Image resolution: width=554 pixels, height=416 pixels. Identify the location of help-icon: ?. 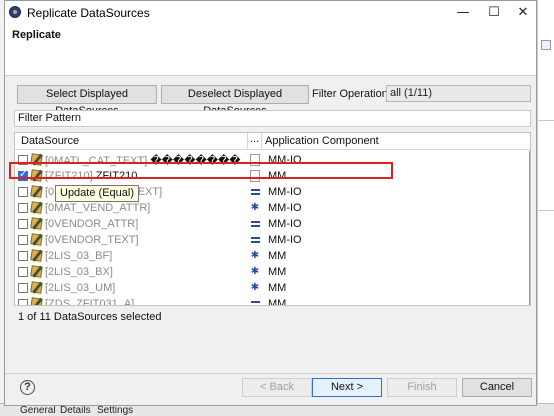
(27, 387).